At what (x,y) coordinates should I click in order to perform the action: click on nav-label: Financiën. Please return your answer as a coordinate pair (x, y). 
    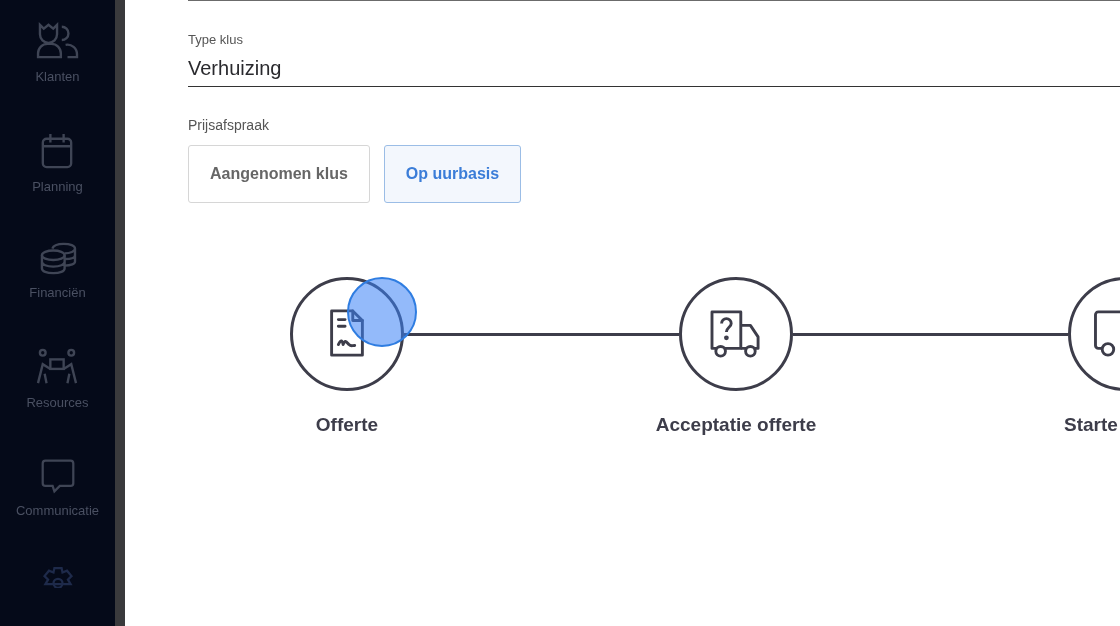
    Looking at the image, I should click on (57, 292).